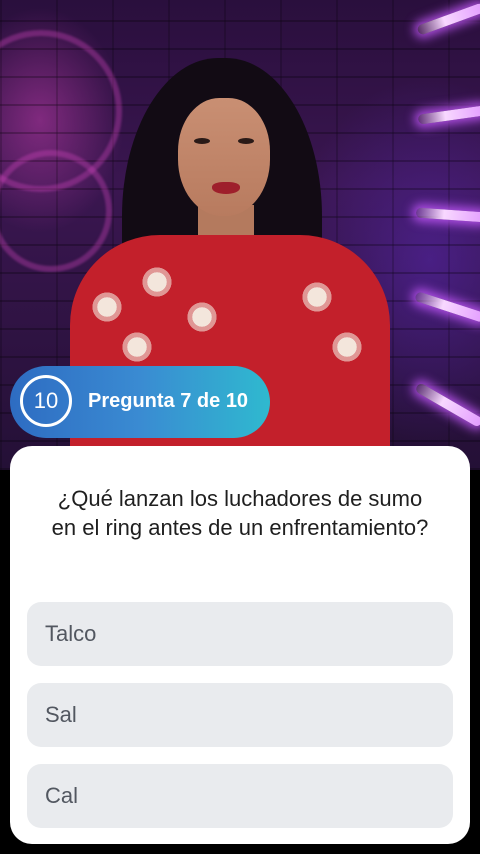 This screenshot has width=480, height=854. Describe the element at coordinates (240, 715) in the screenshot. I see `answer-option-sal: Sal` at that location.